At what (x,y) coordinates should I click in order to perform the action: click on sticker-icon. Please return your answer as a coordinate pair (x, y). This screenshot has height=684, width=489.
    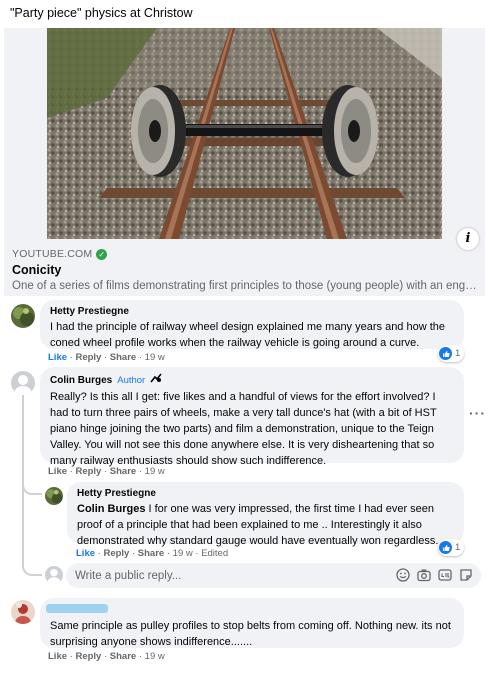
    Looking at the image, I should click on (466, 575).